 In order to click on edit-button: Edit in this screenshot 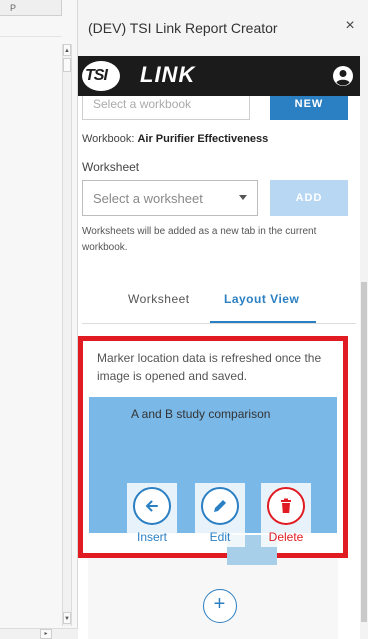, I will do `click(220, 515)`.